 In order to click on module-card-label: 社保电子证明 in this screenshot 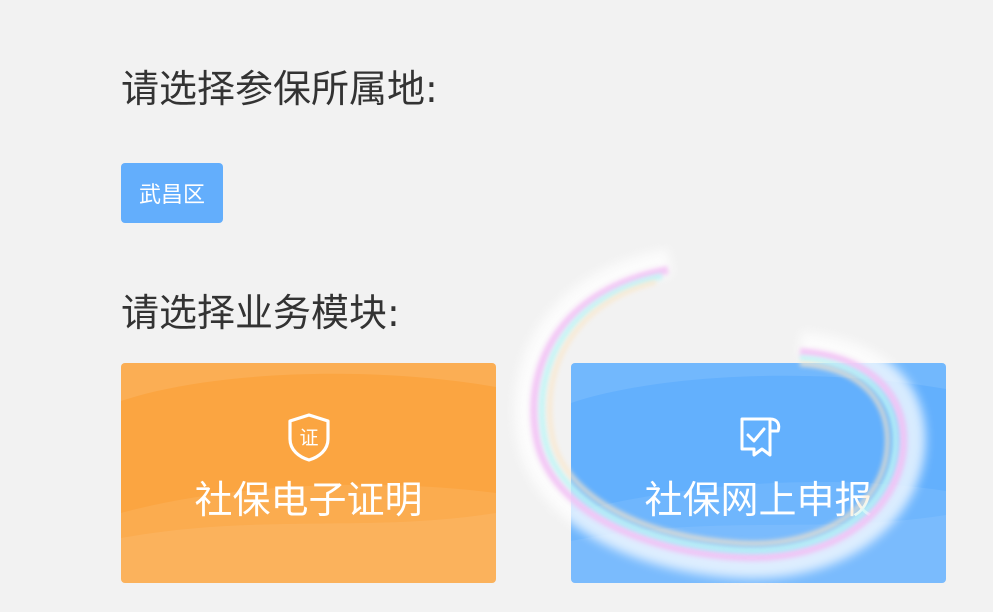, I will do `click(308, 500)`.